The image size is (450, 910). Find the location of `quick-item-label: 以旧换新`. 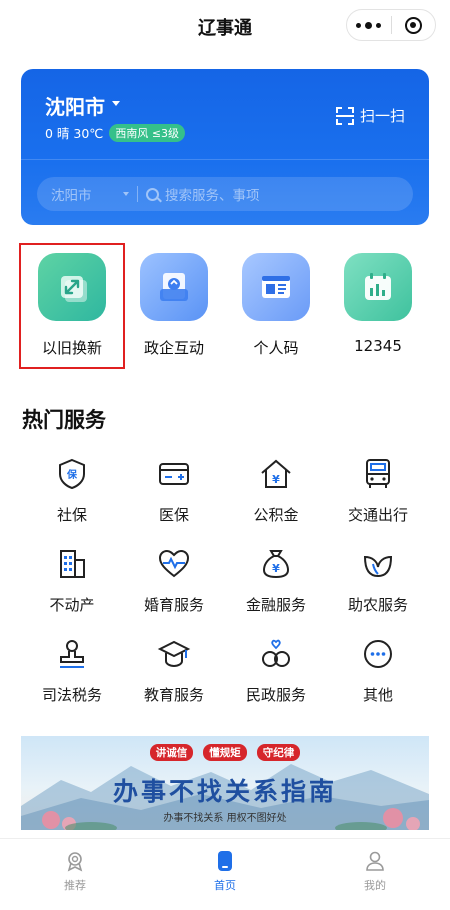

quick-item-label: 以旧换新 is located at coordinates (71, 348).